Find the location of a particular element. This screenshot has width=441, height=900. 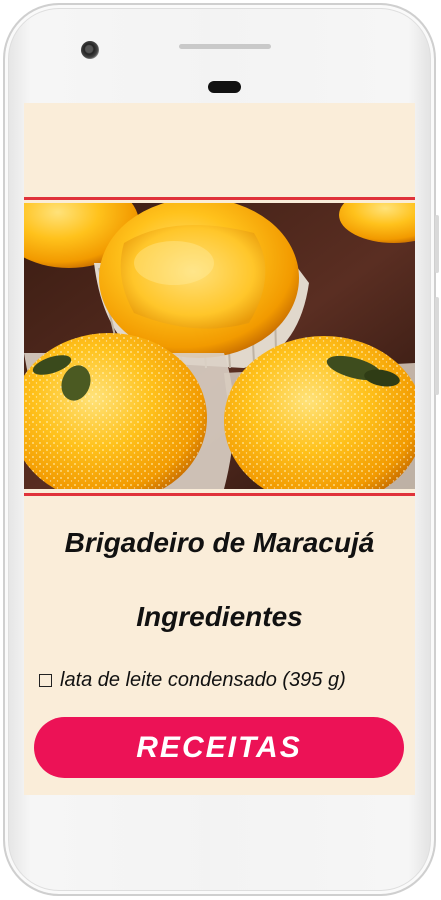

checkbox-icon is located at coordinates (45, 680).